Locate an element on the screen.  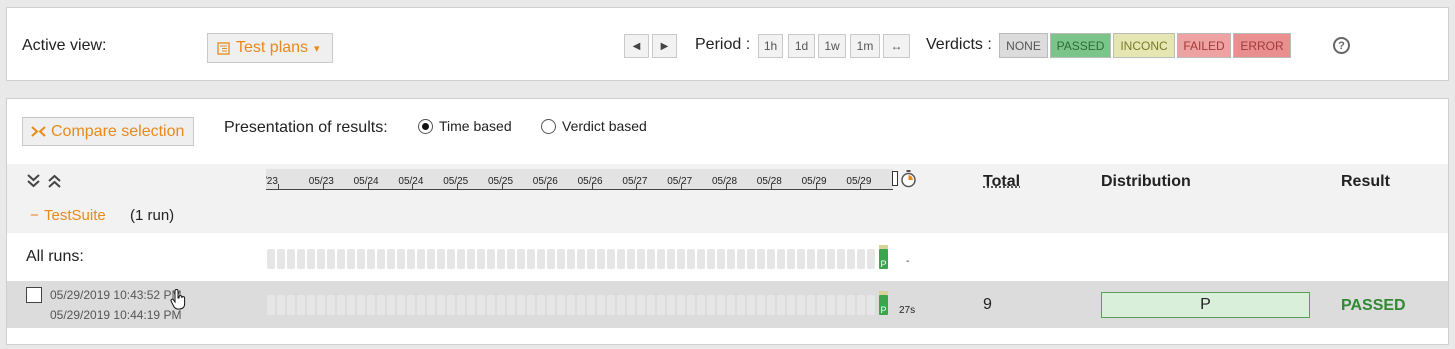
stopwatch-icon is located at coordinates (908, 178).